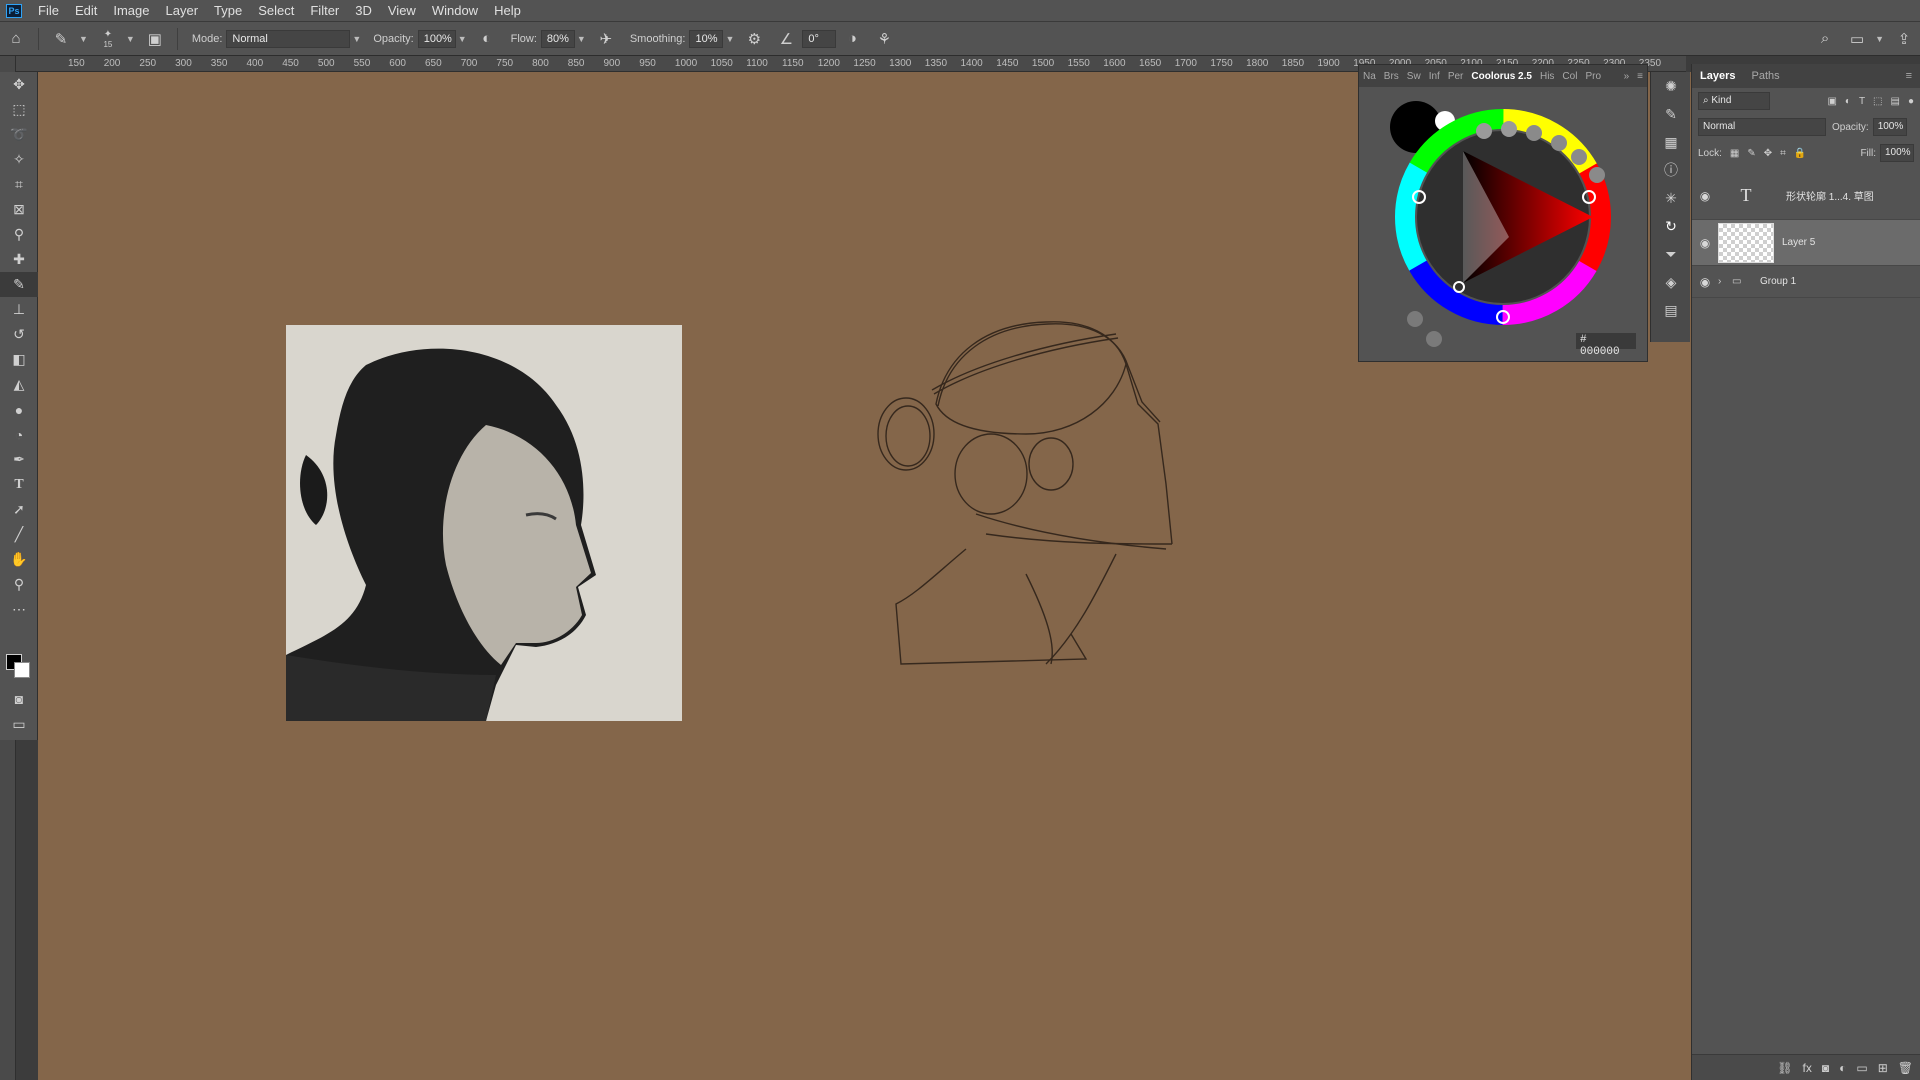 This screenshot has width=1920, height=1080. Describe the element at coordinates (1762, 127) in the screenshot. I see `blend-mode-select: Normal` at that location.